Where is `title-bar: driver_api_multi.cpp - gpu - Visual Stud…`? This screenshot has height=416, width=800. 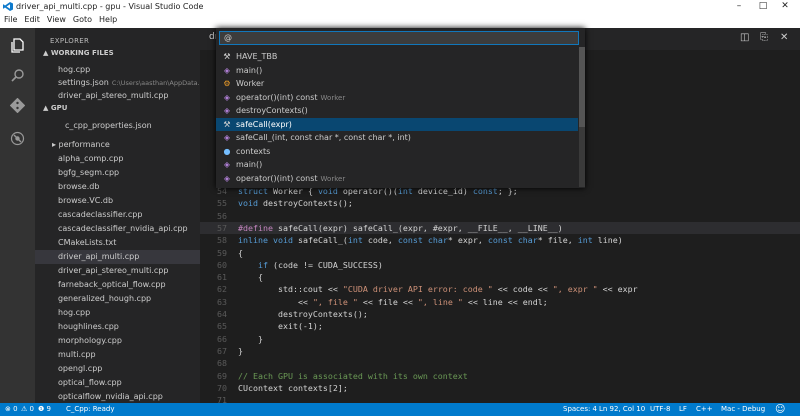 title-bar: driver_api_multi.cpp - gpu - Visual Stud… is located at coordinates (400, 6).